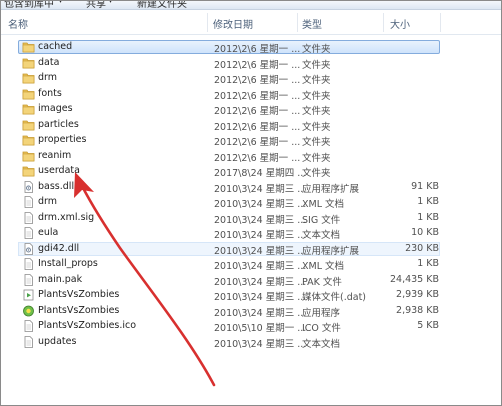  Describe the element at coordinates (84, 185) in the screenshot. I see `arrow-head` at that location.